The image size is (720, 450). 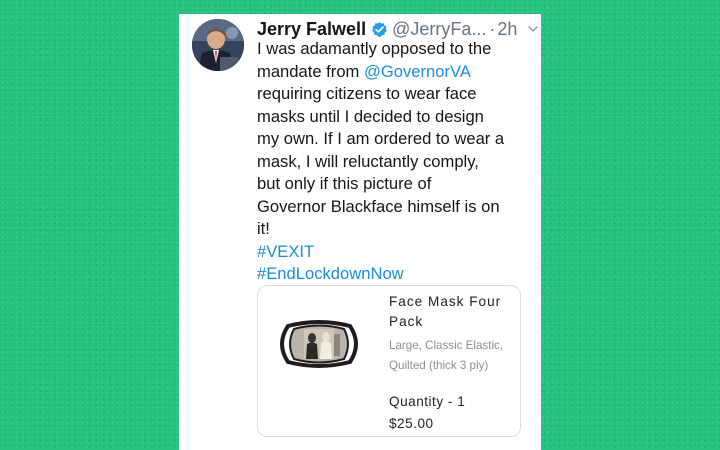 I want to click on face-mask-image, so click(x=319, y=344).